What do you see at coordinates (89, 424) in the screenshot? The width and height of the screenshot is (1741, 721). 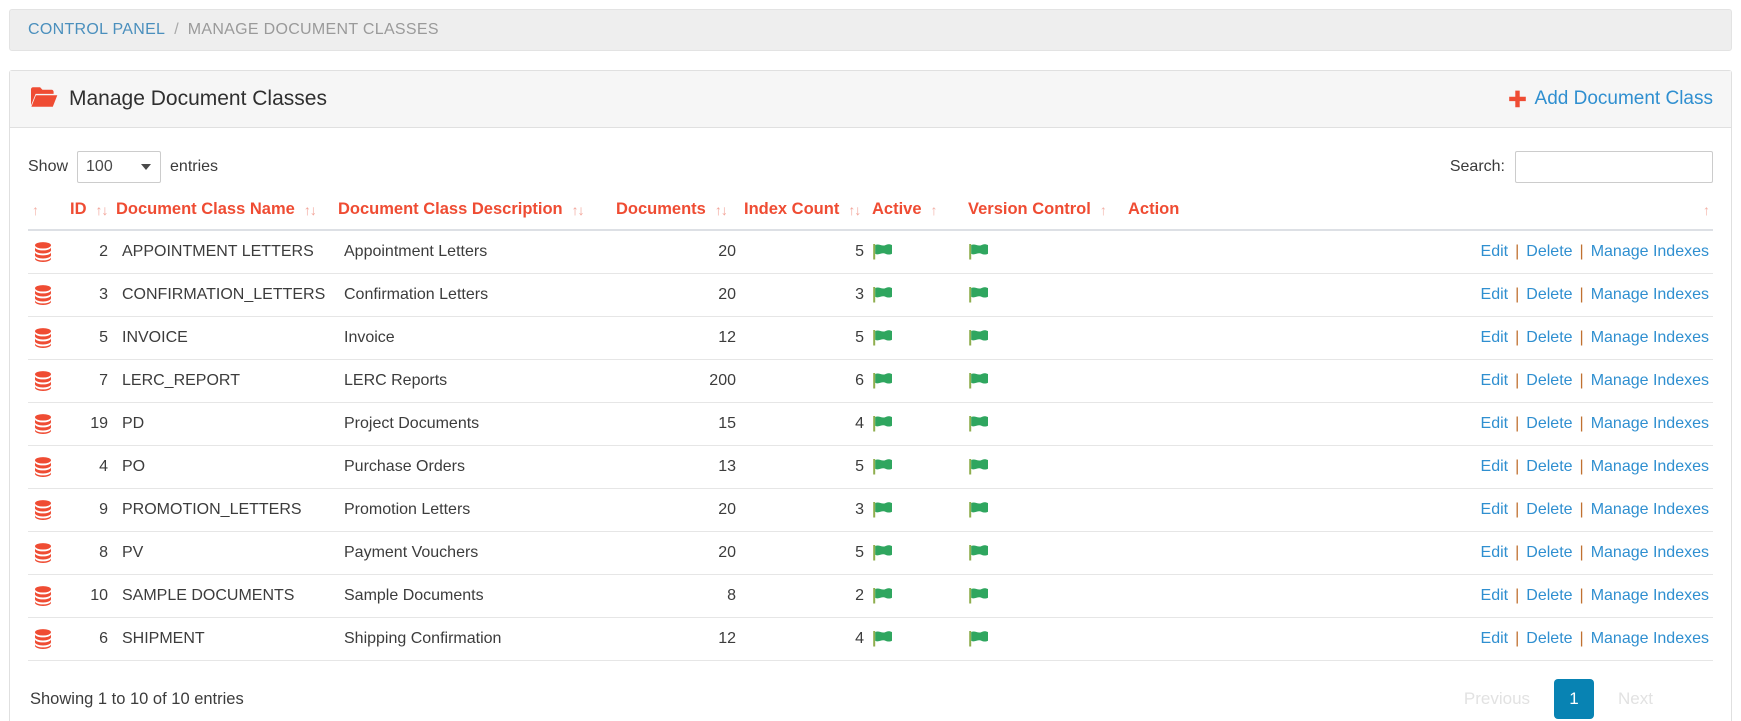 I see `cell-id: 19` at bounding box center [89, 424].